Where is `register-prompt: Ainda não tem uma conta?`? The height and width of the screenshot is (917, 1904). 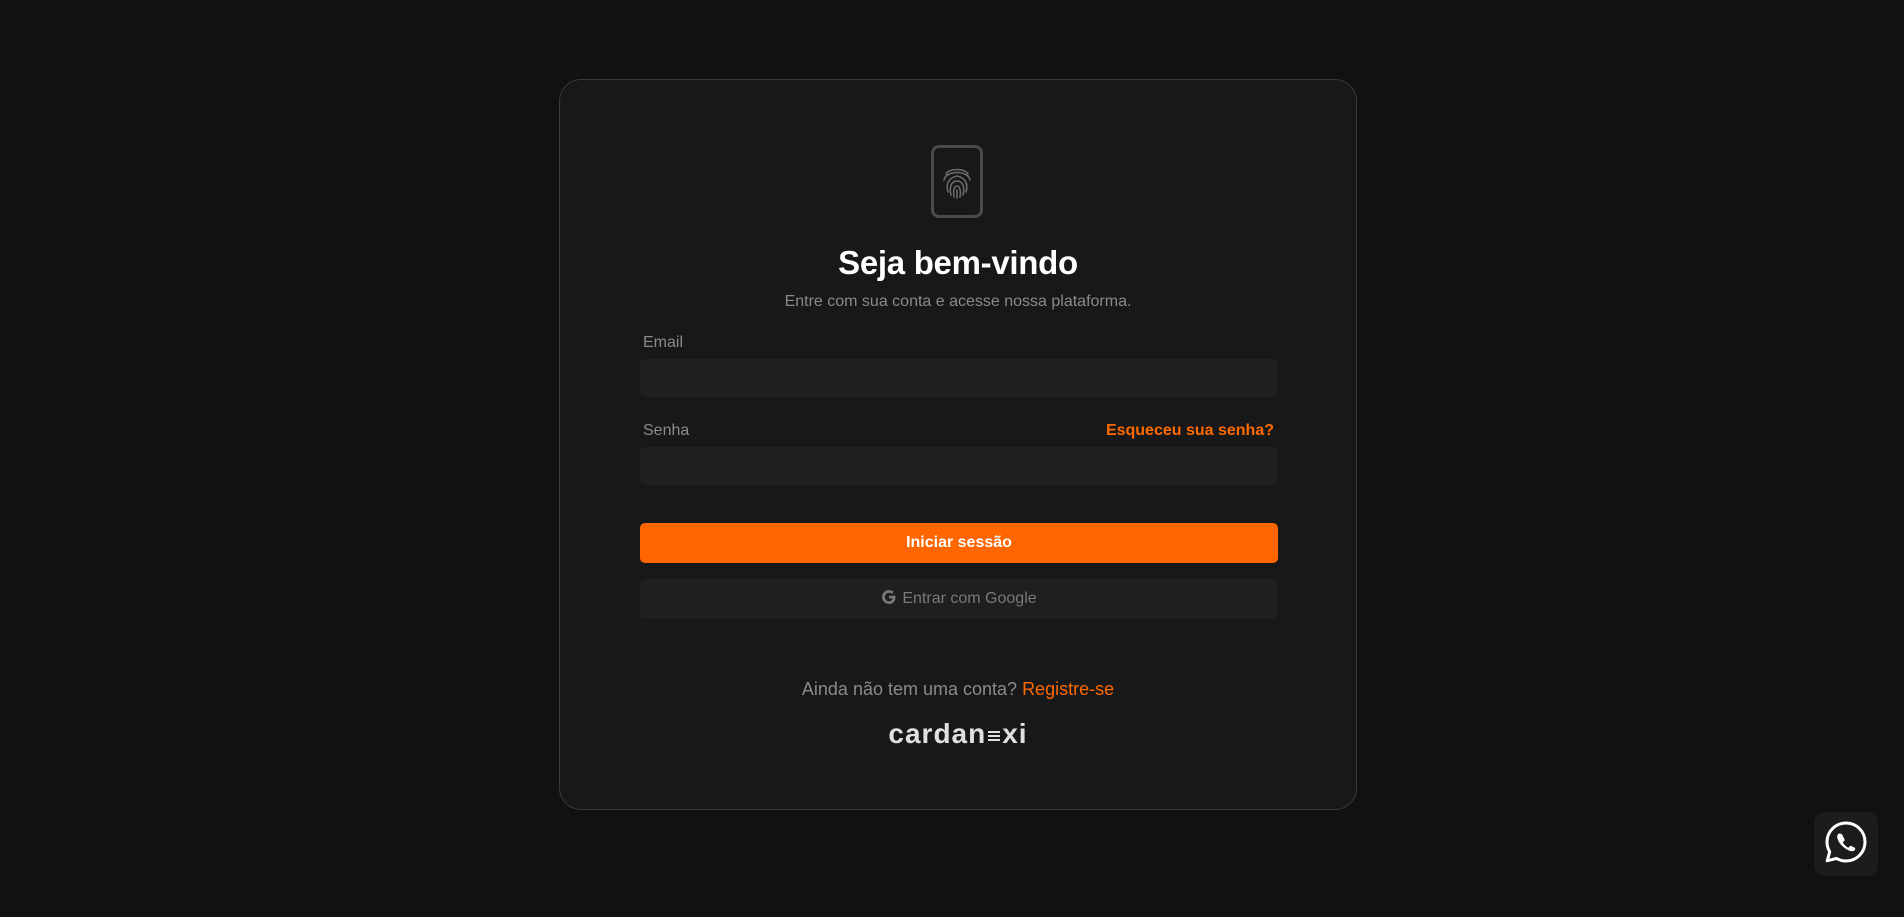
register-prompt: Ainda não tem uma conta? is located at coordinates (909, 689).